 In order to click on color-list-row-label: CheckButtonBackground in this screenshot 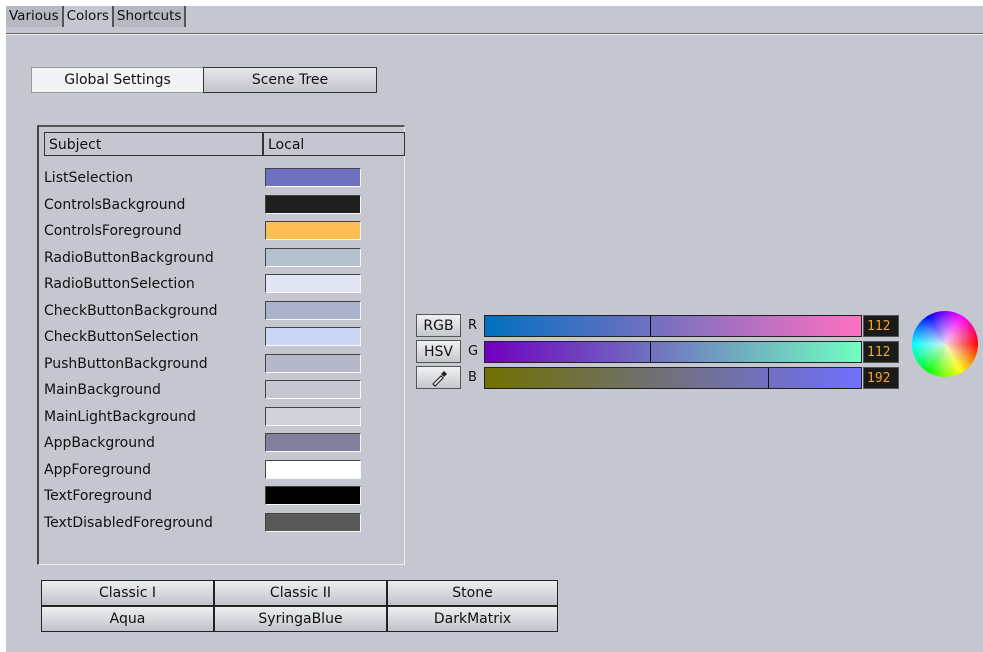, I will do `click(130, 311)`.